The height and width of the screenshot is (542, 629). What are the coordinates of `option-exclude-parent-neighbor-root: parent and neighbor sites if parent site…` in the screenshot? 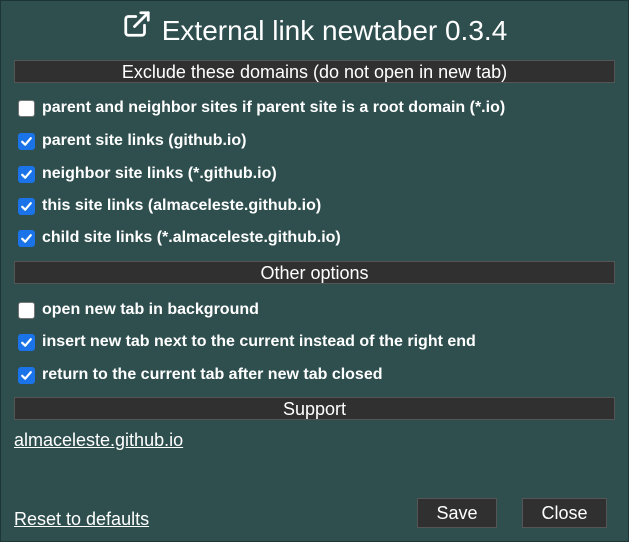 It's located at (261, 108).